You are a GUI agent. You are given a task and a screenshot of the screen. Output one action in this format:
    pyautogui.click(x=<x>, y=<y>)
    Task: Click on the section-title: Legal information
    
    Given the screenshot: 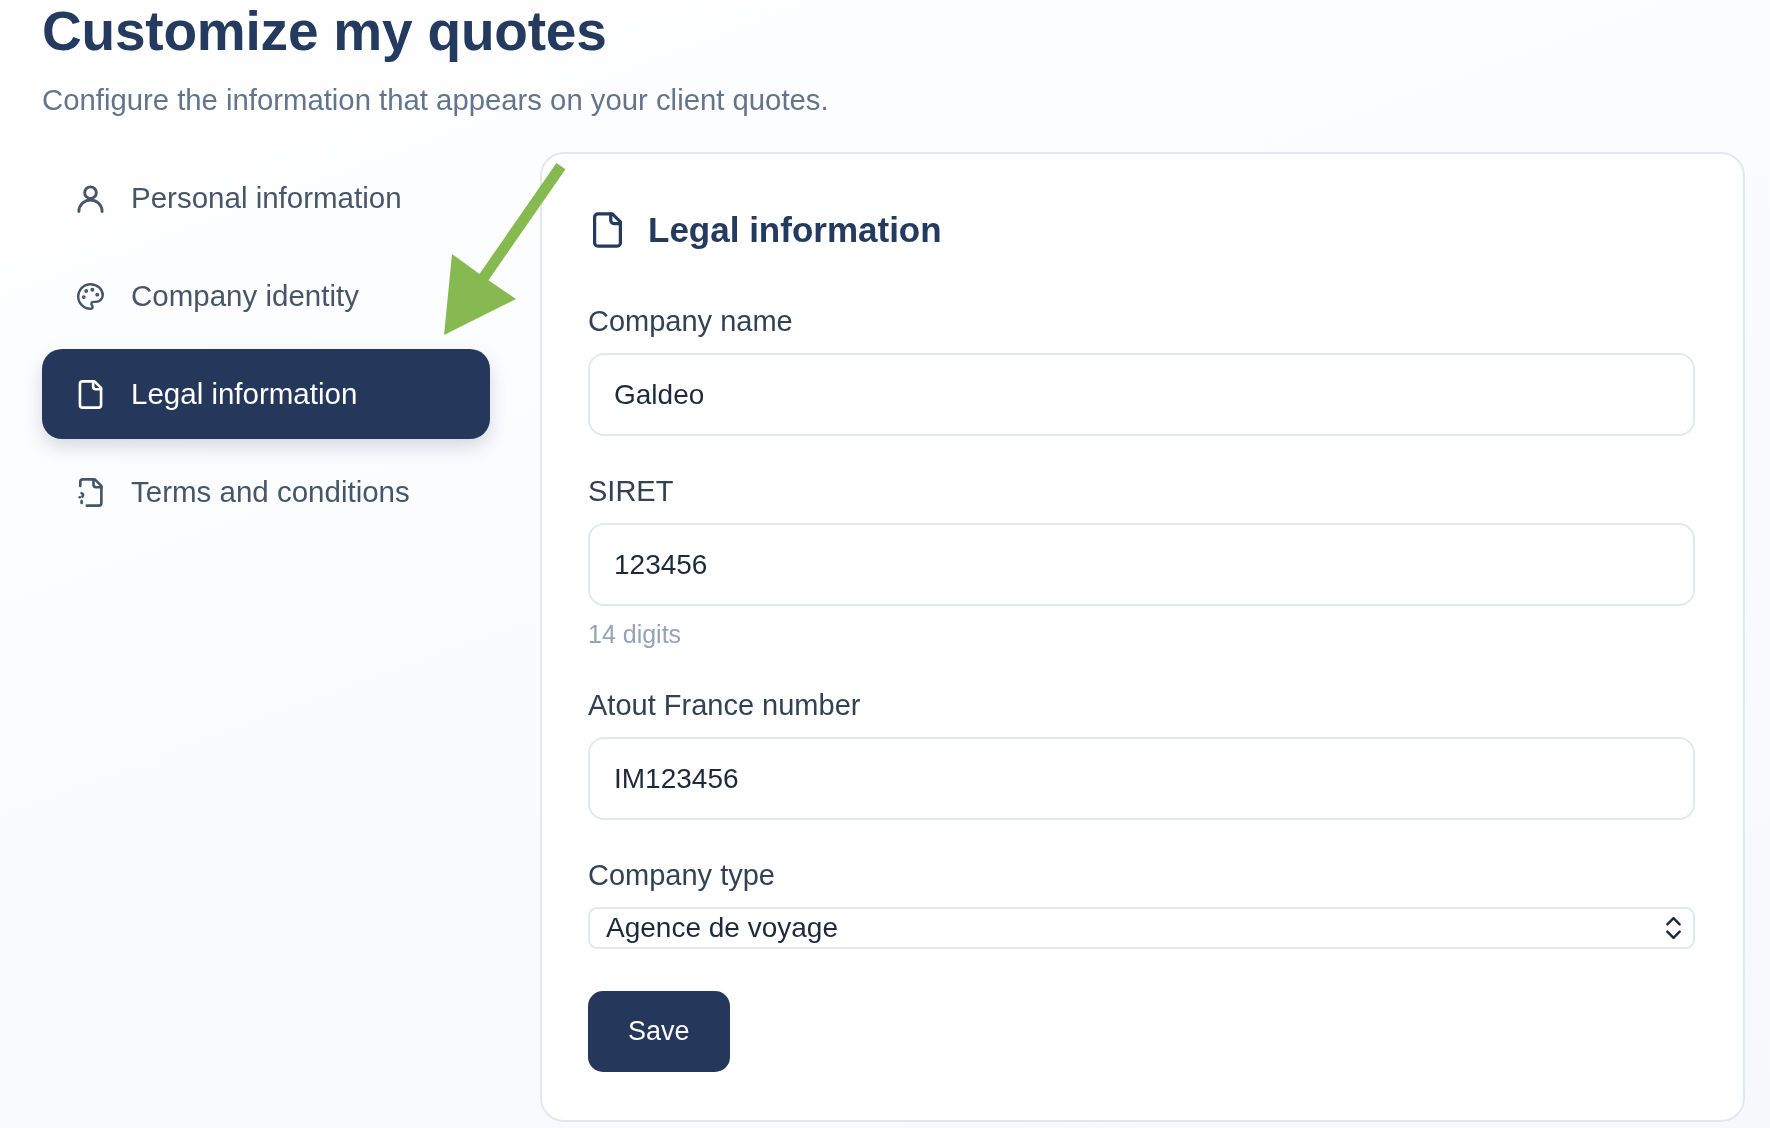 What is the action you would take?
    pyautogui.click(x=795, y=230)
    